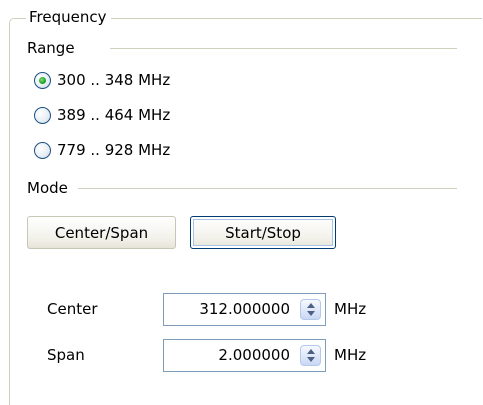 Image resolution: width=483 pixels, height=405 pixels. Describe the element at coordinates (53, 48) in the screenshot. I see `range-label: Range` at that location.